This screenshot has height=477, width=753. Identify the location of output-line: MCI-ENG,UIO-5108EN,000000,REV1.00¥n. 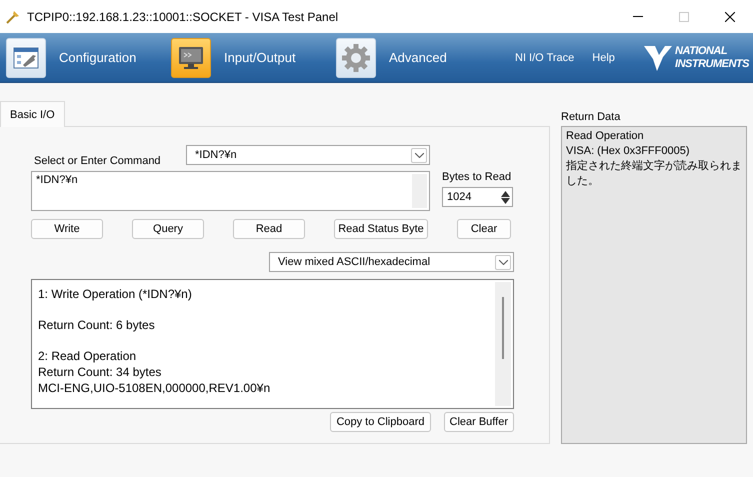
(154, 388).